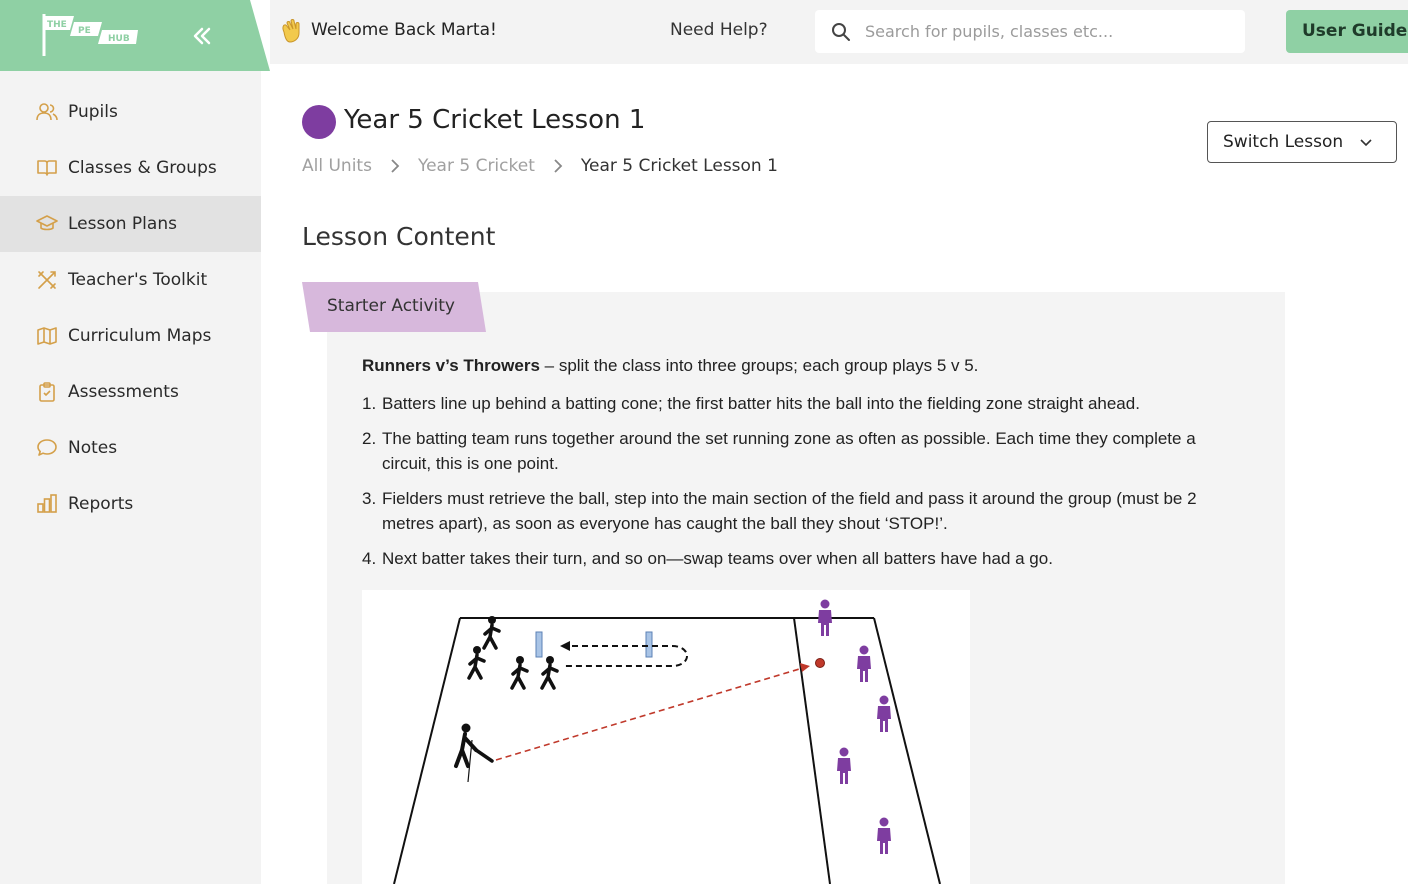 The image size is (1408, 884). Describe the element at coordinates (47, 224) in the screenshot. I see `graduation-cap-icon` at that location.